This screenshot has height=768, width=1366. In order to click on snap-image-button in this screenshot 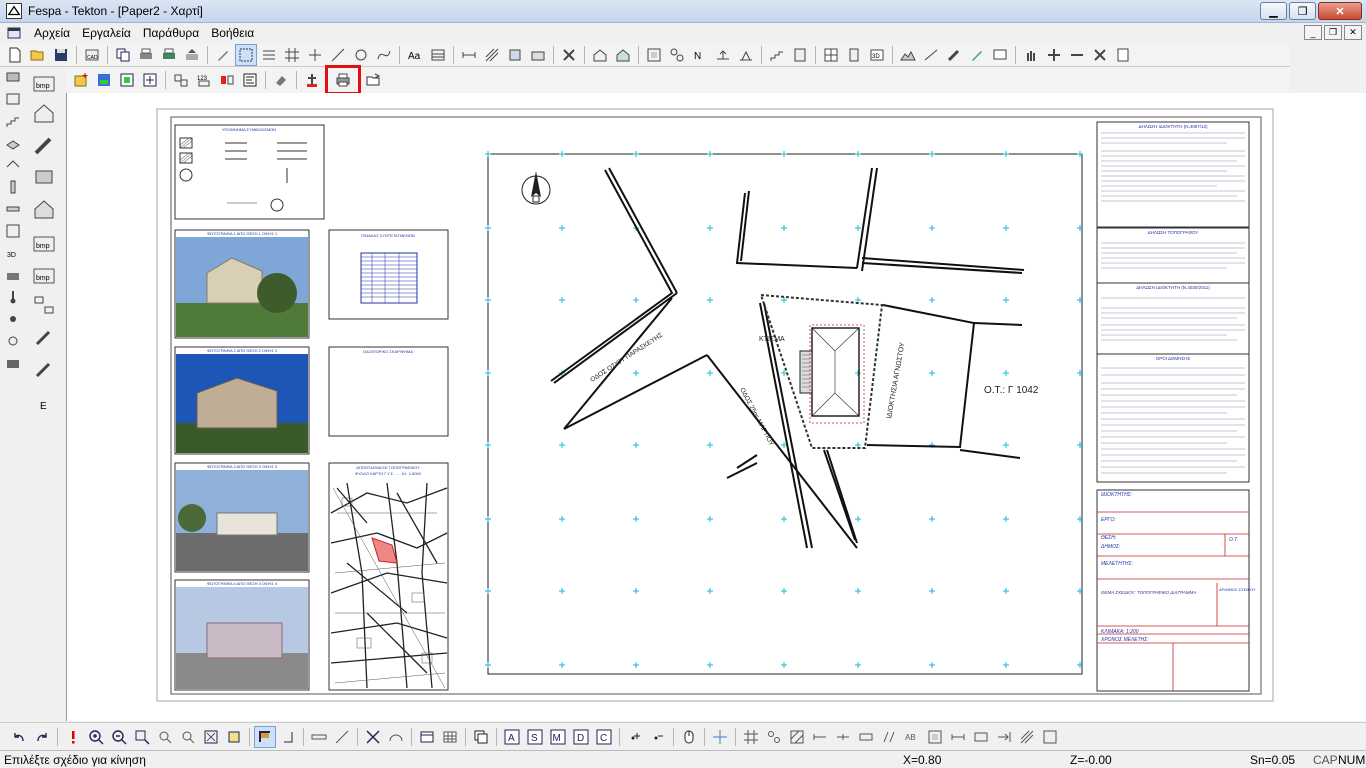, I will do `click(1050, 737)`.